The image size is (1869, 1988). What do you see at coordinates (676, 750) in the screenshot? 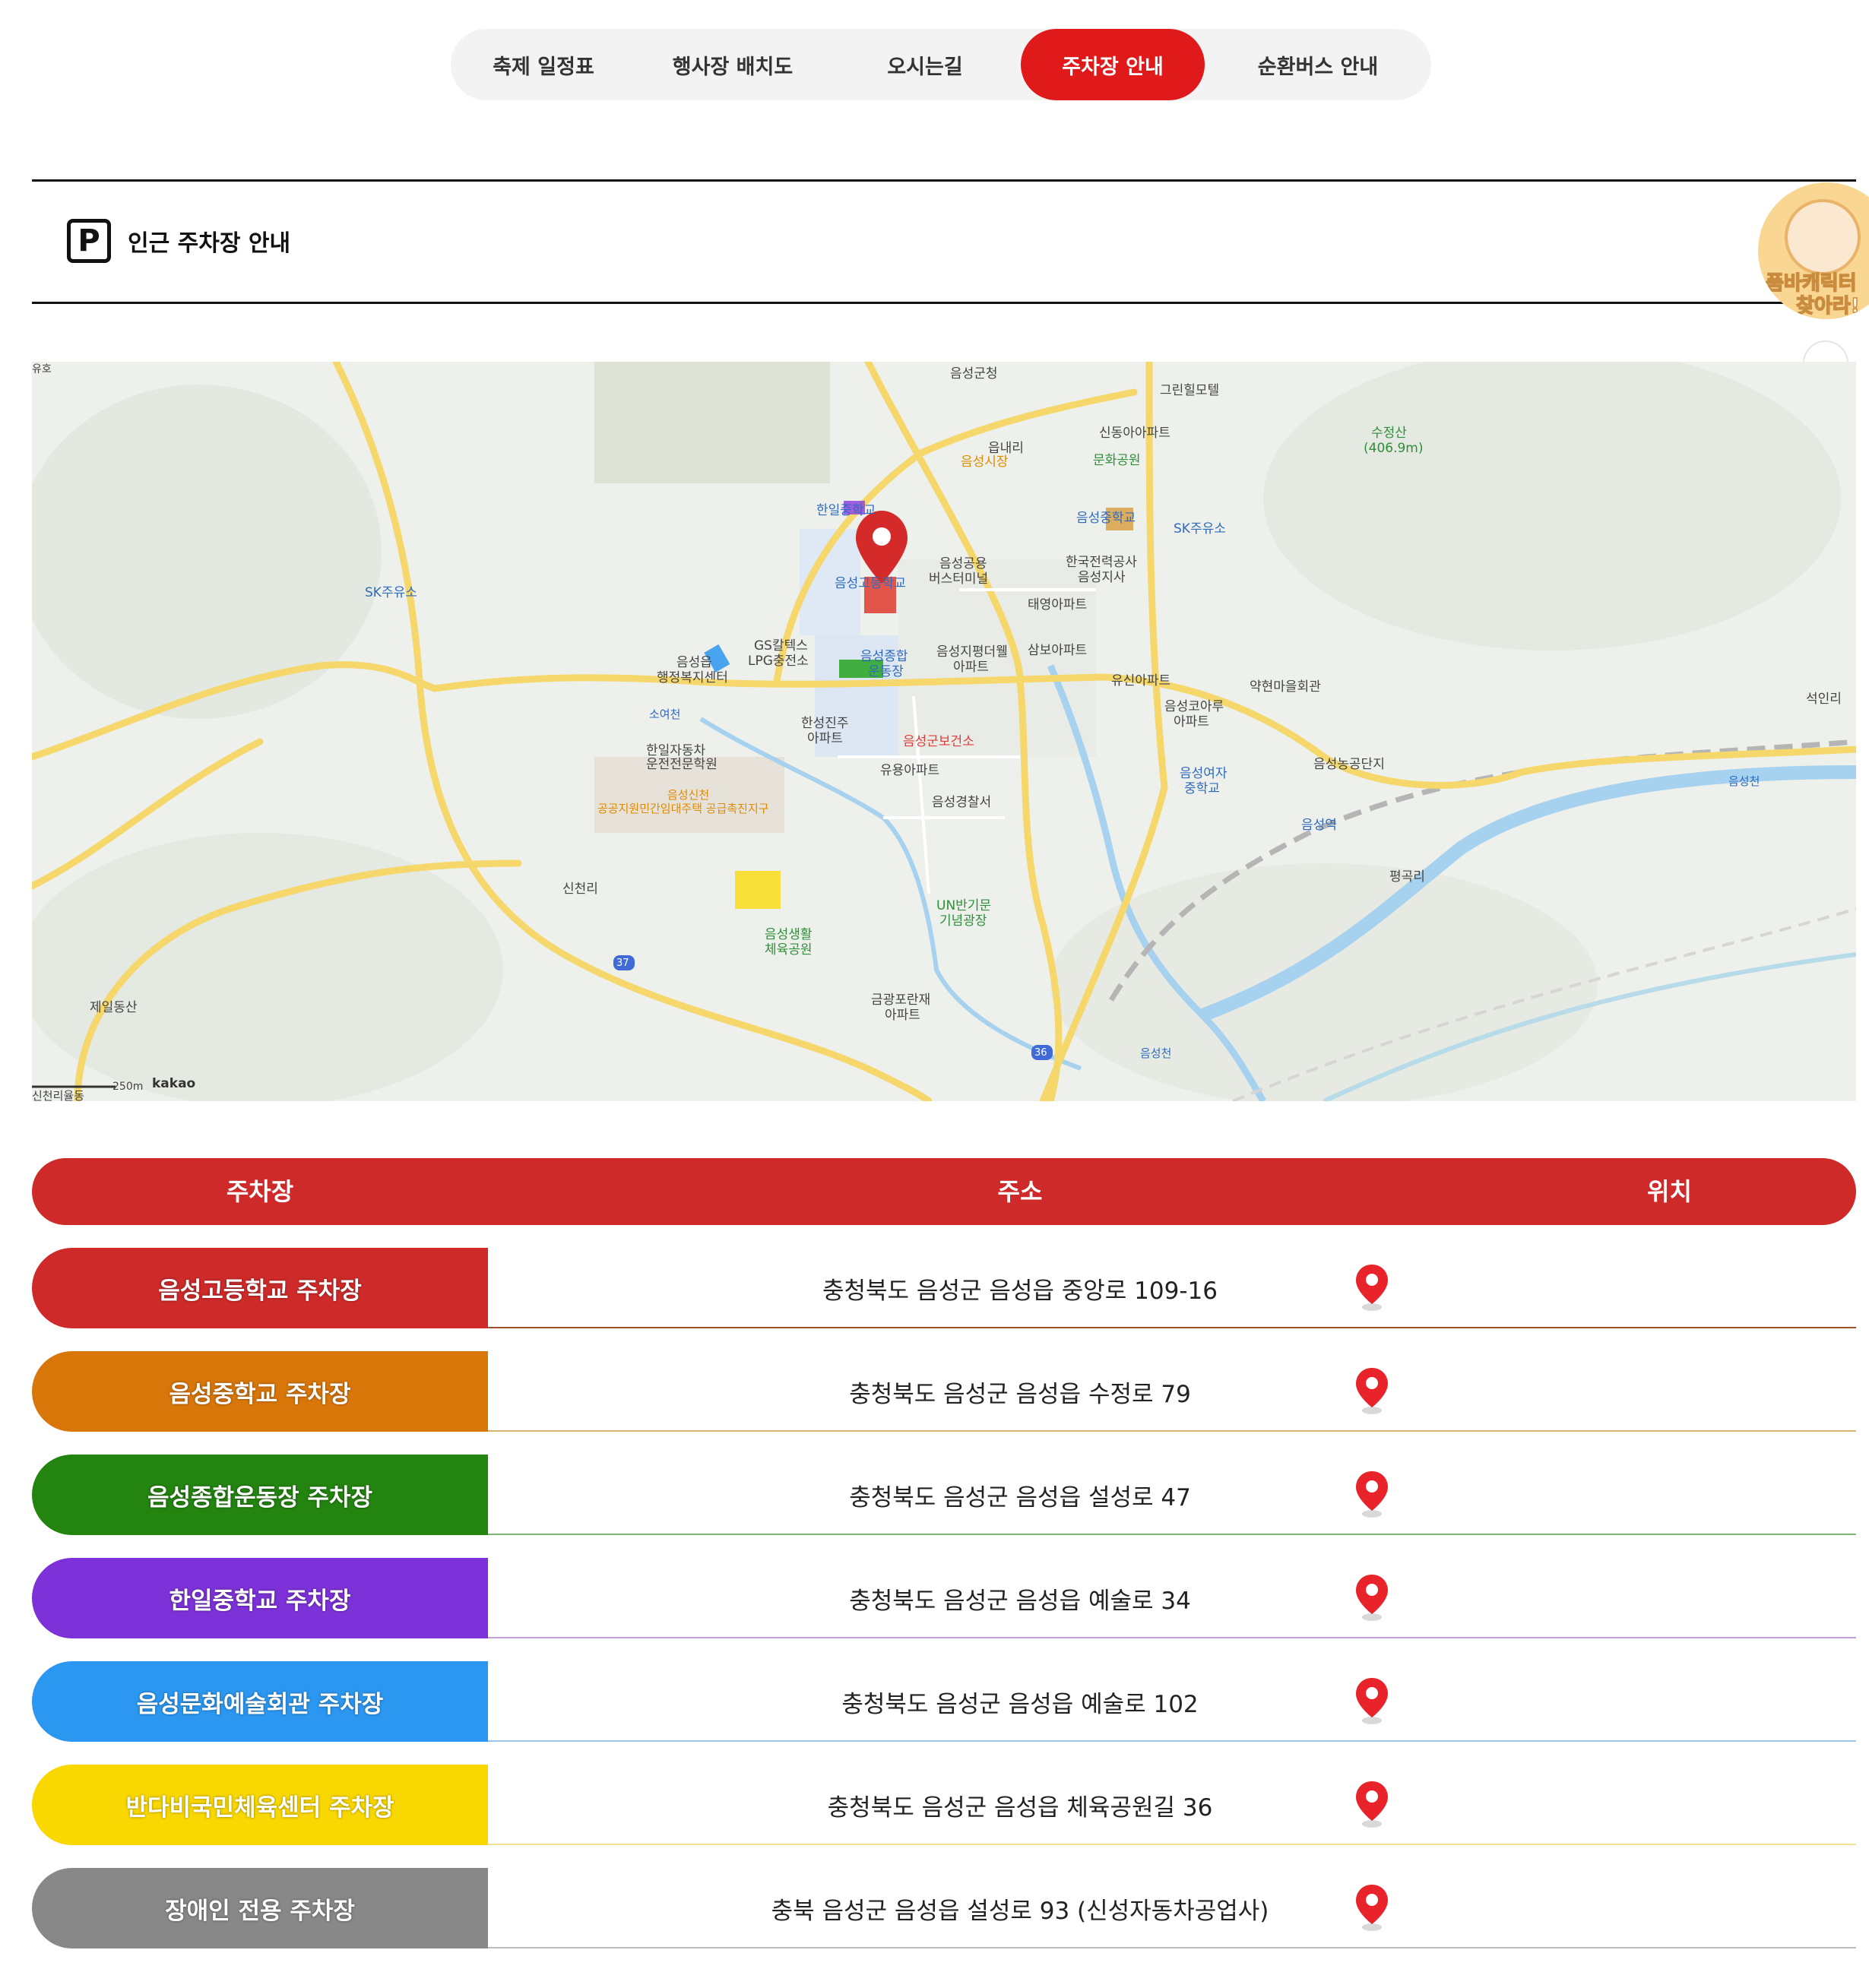
I see `map-label: 한일자동차` at bounding box center [676, 750].